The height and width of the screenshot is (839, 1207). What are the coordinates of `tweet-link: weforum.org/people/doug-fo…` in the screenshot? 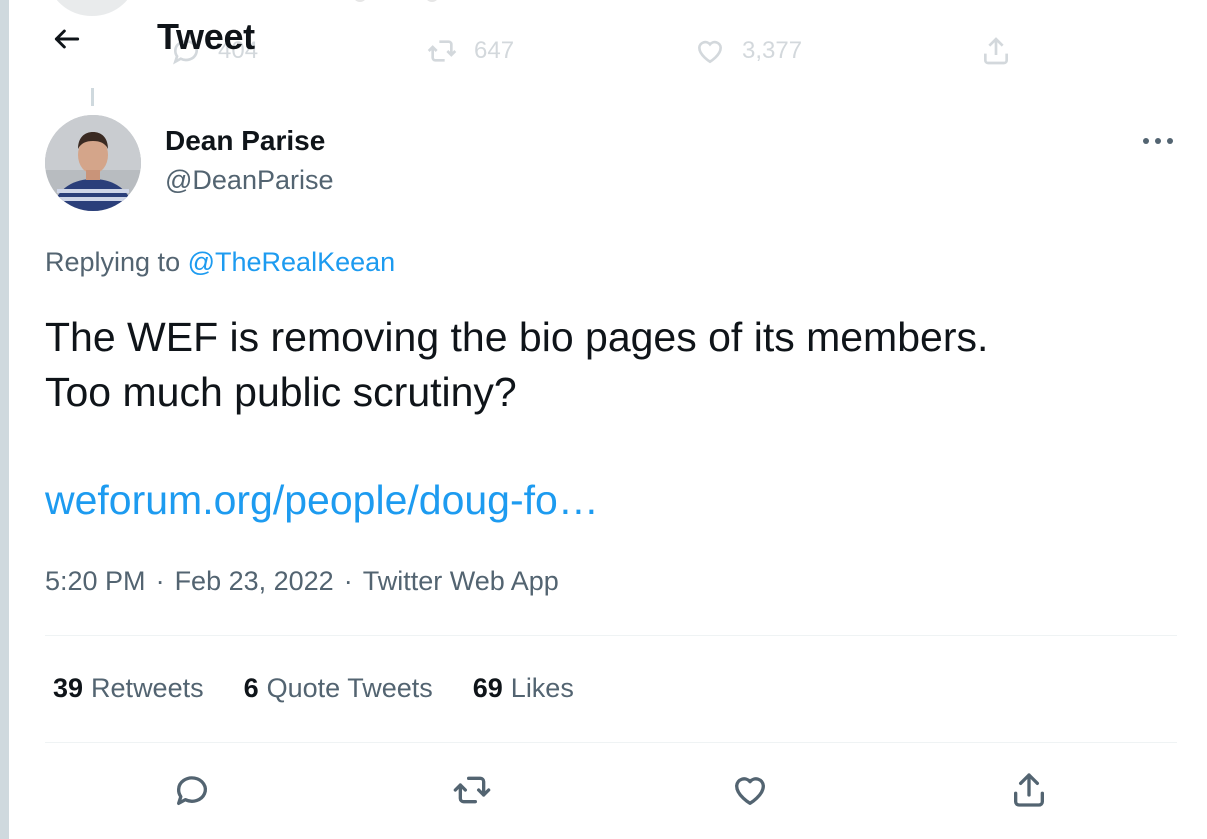 It's located at (322, 500).